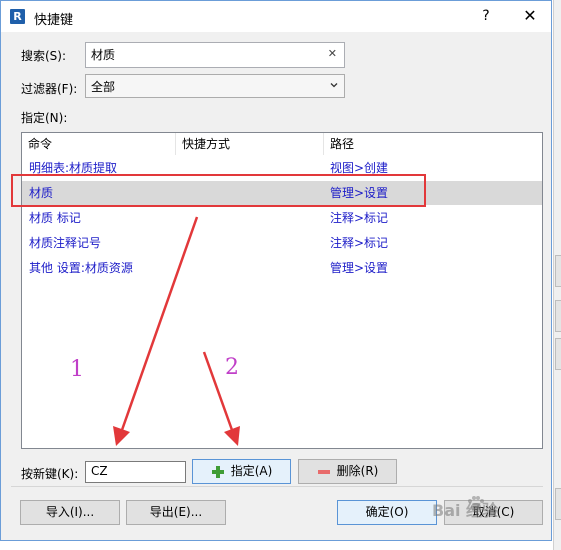  Describe the element at coordinates (159, 323) in the screenshot. I see `arrow-1-line` at that location.